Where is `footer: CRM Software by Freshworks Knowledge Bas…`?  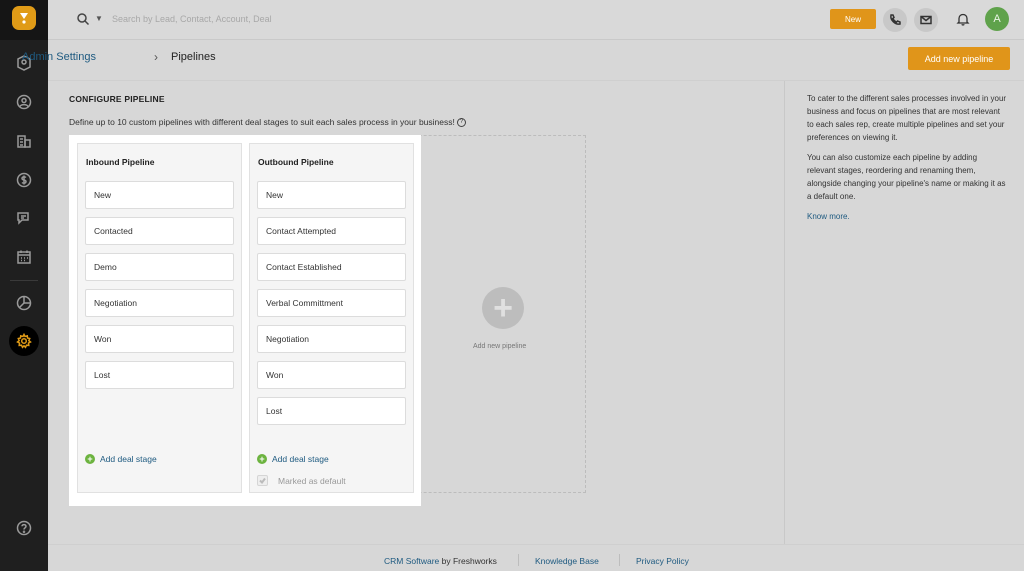
footer: CRM Software by Freshworks Knowledge Bas… is located at coordinates (536, 557).